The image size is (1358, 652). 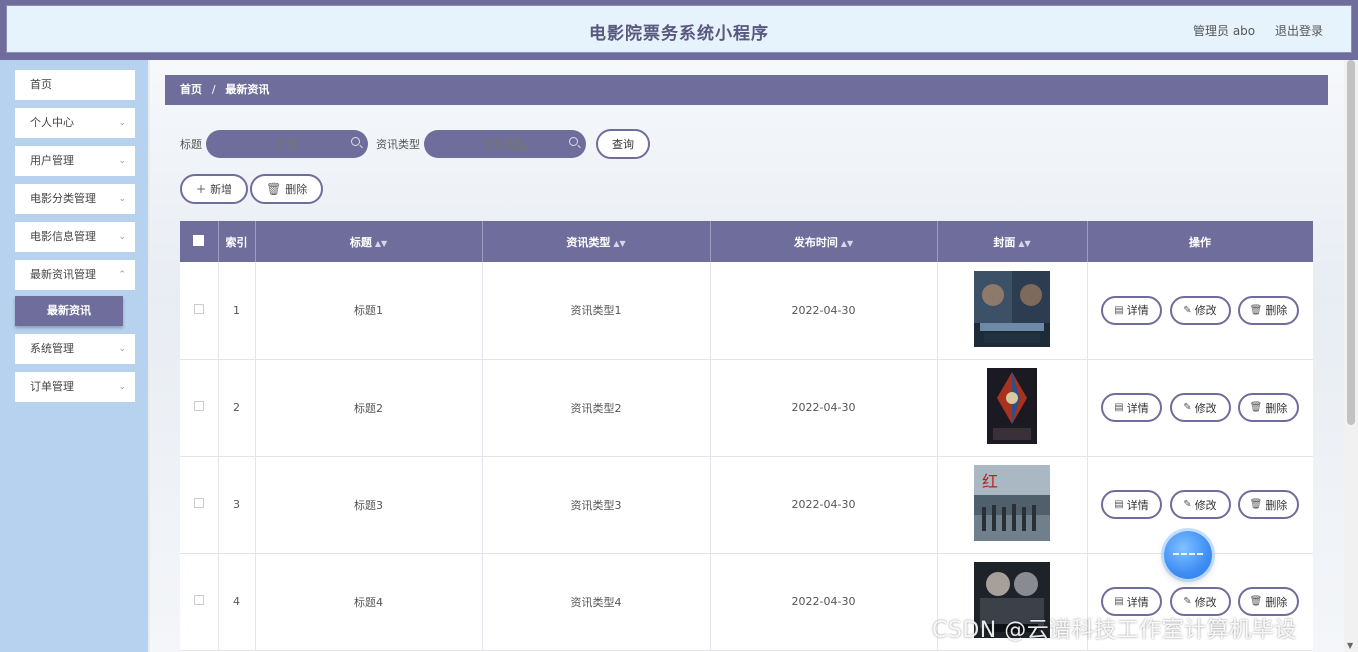 I want to click on sidebar-item-personal-center: 个人中心 ⌄, so click(x=75, y=123).